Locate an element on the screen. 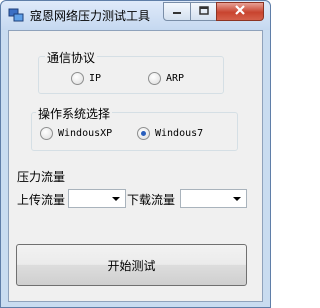  start-test-button: 开始测试 is located at coordinates (131, 265).